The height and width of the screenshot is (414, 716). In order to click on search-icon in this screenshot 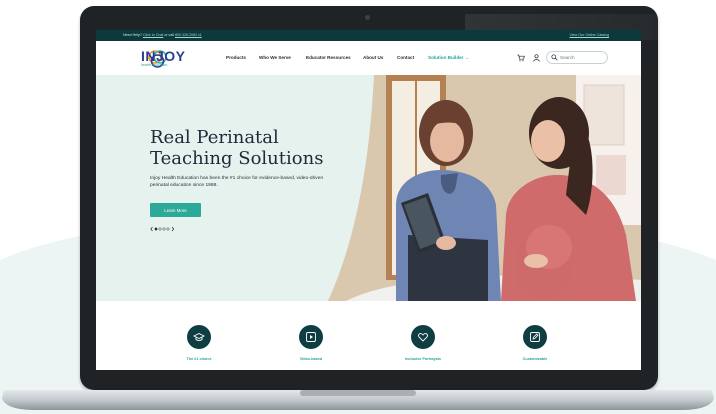, I will do `click(554, 57)`.